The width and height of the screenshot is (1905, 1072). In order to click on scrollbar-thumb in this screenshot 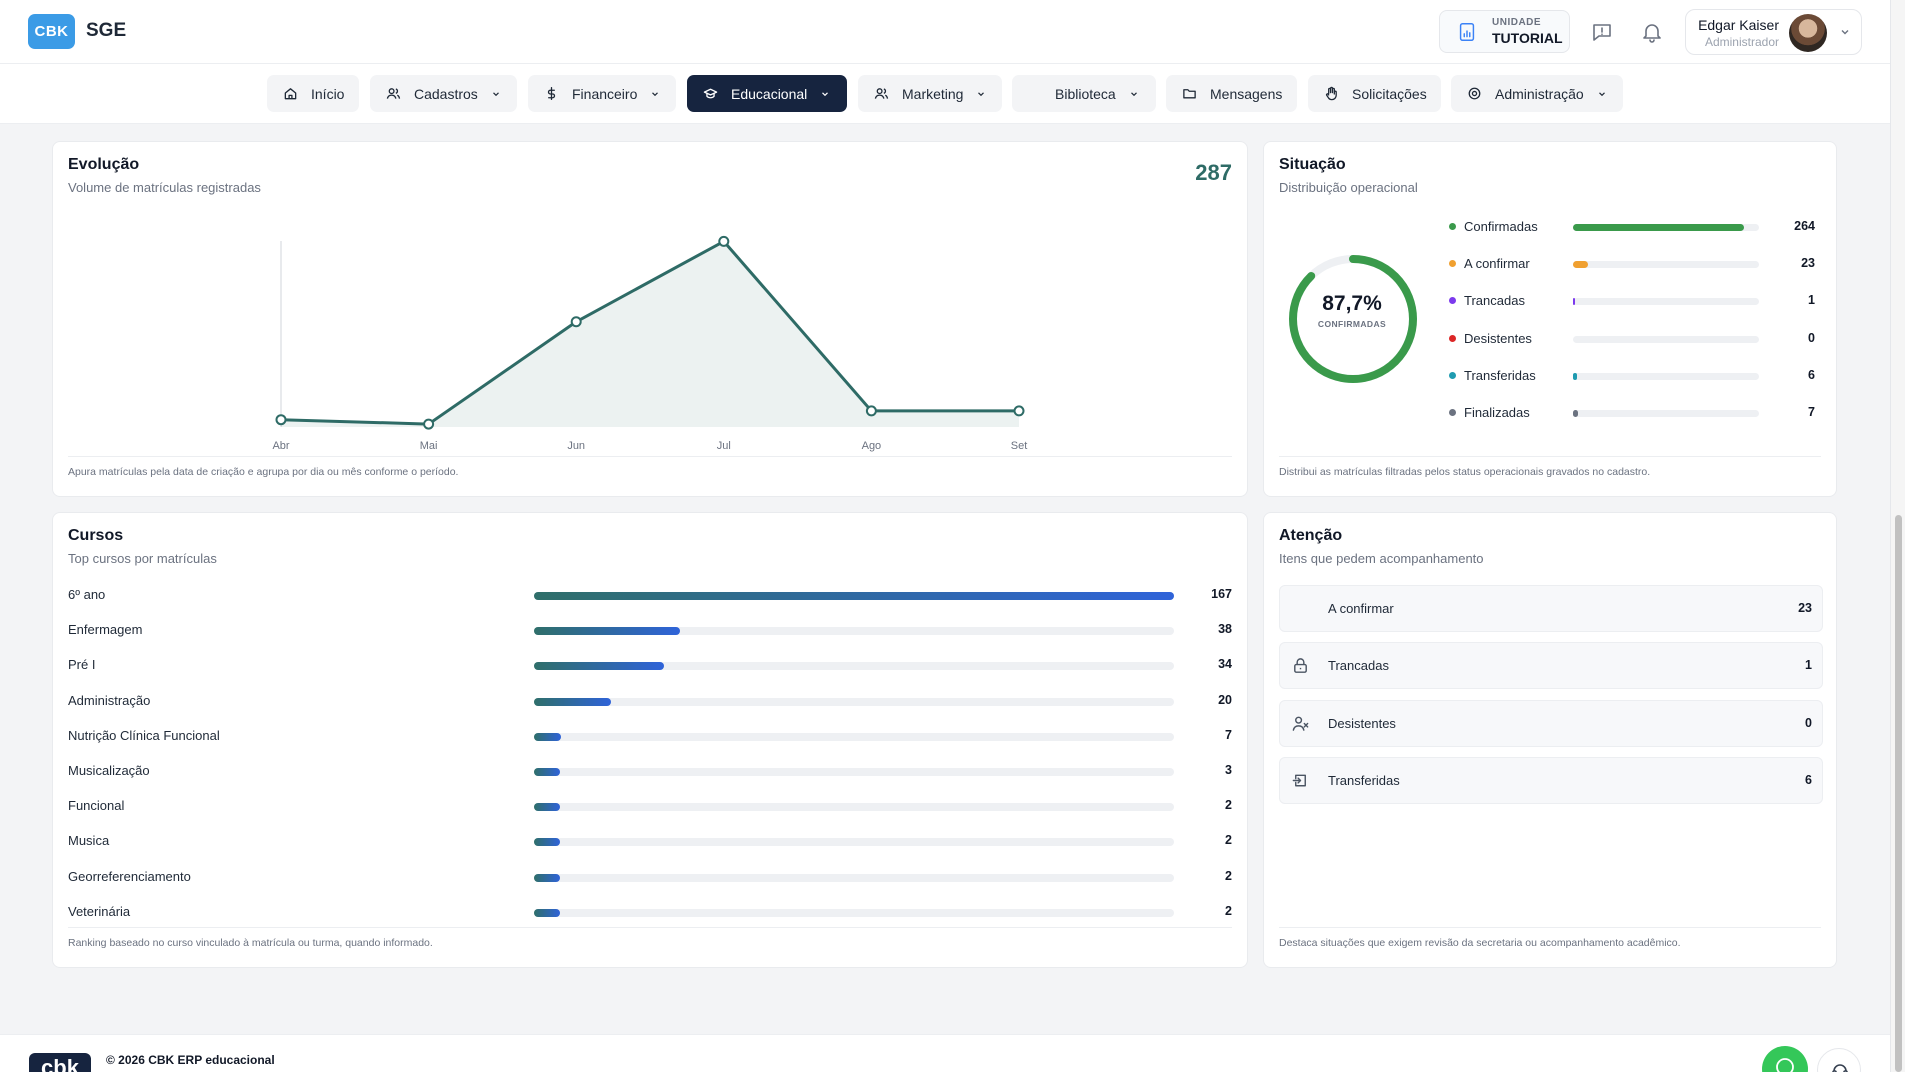, I will do `click(1898, 793)`.